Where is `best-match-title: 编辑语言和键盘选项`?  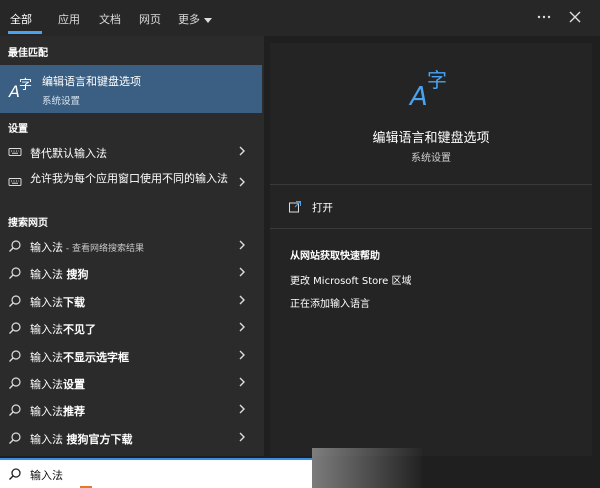 best-match-title: 编辑语言和键盘选项 is located at coordinates (91, 81).